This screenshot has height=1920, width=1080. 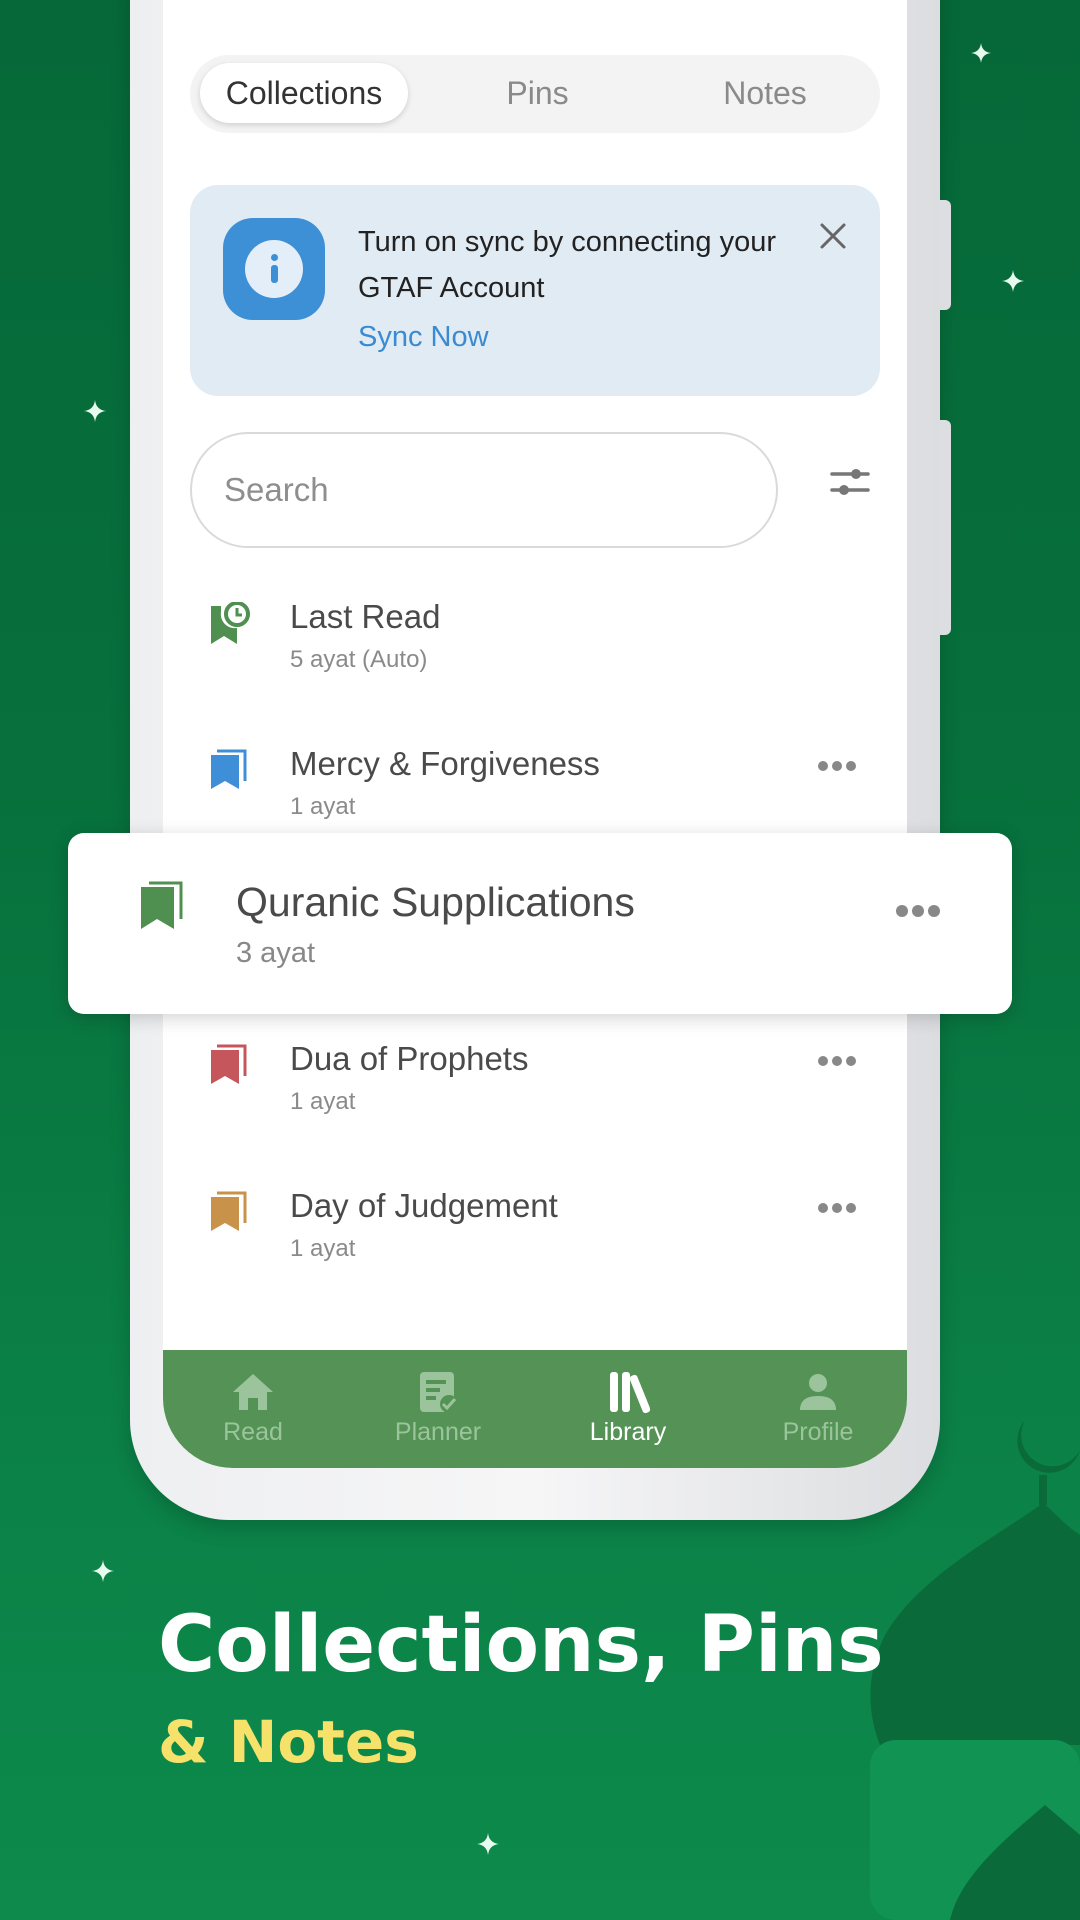 What do you see at coordinates (535, 1234) in the screenshot?
I see `collection-row: Day of Judgement 1 ayat` at bounding box center [535, 1234].